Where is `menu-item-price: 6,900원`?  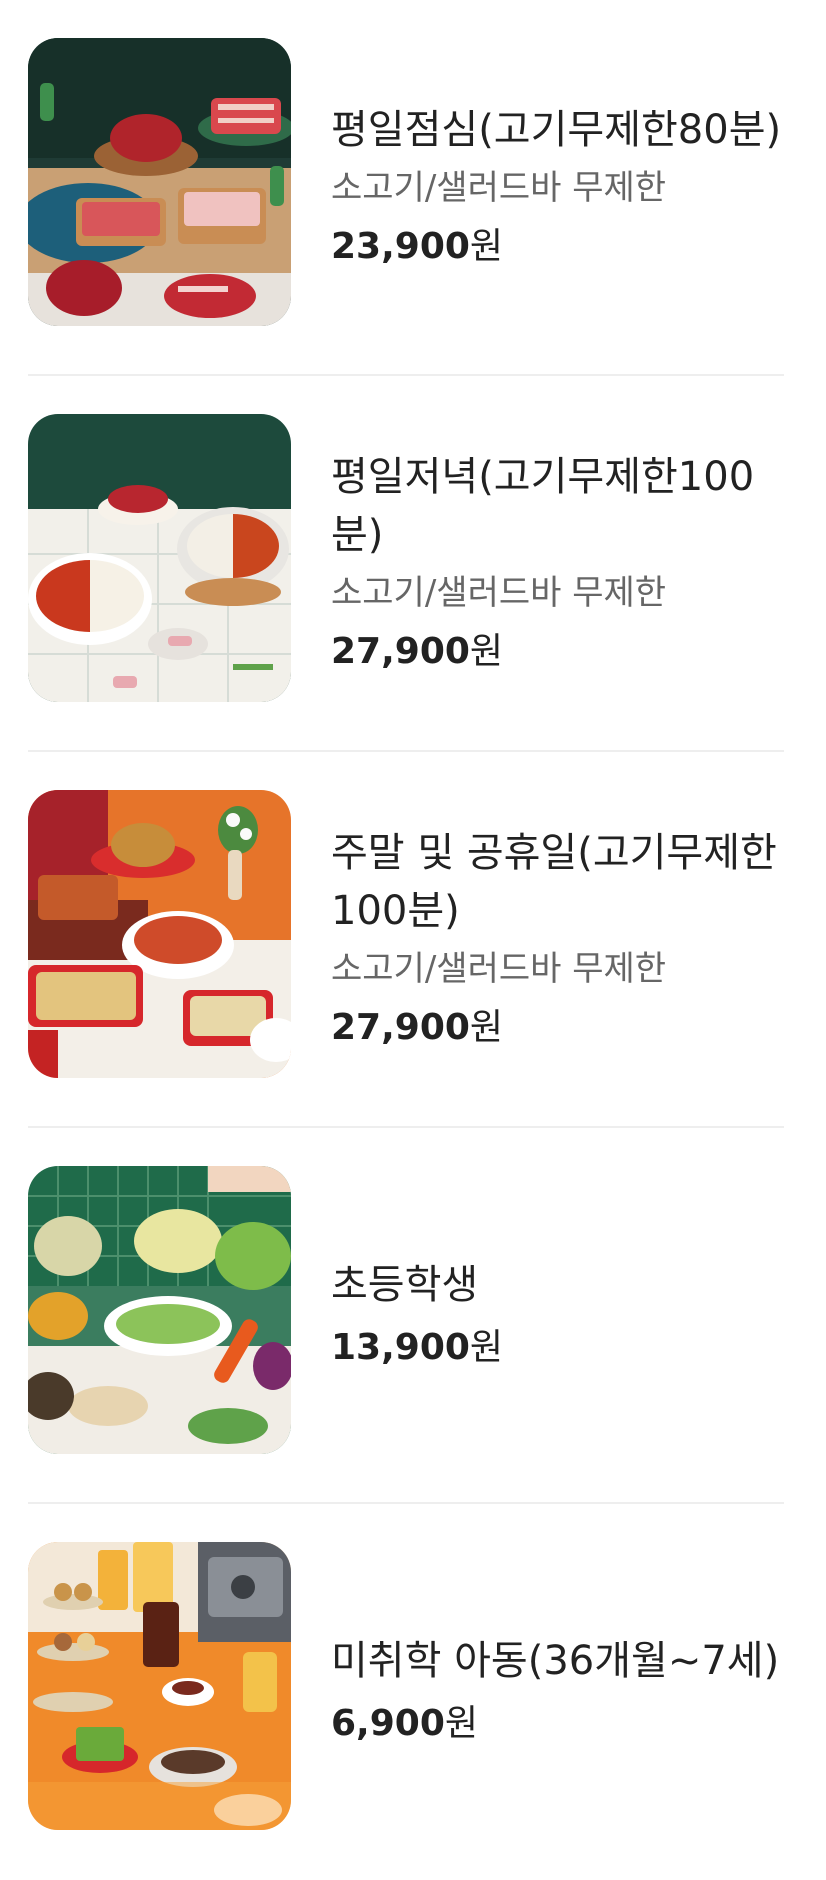 menu-item-price: 6,900원 is located at coordinates (563, 1724).